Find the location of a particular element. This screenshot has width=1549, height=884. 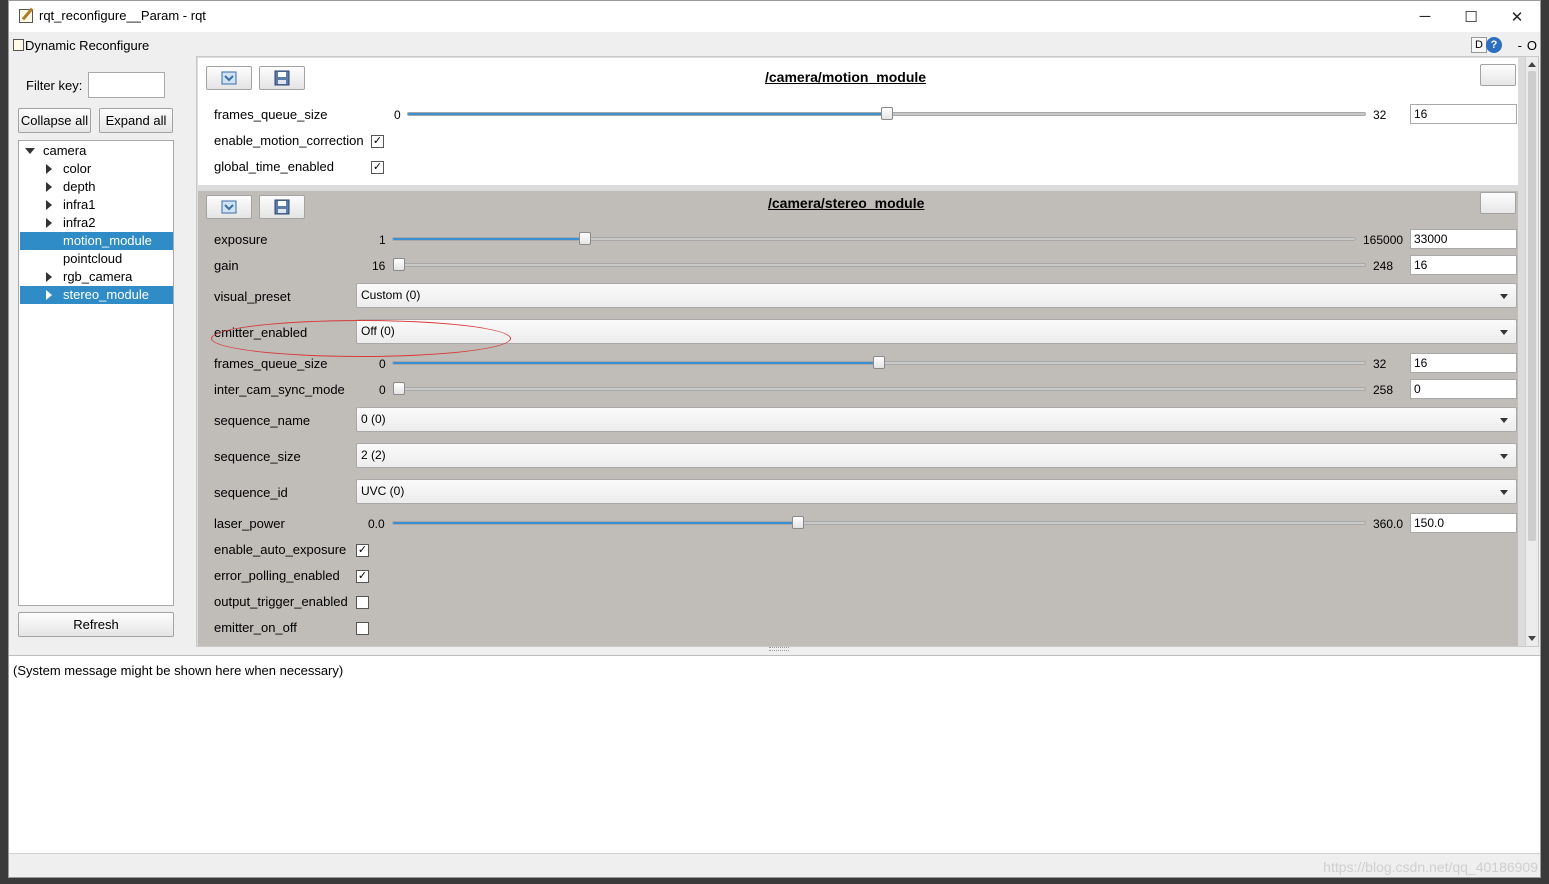

param-label: output_trigger_enabled is located at coordinates (281, 601).